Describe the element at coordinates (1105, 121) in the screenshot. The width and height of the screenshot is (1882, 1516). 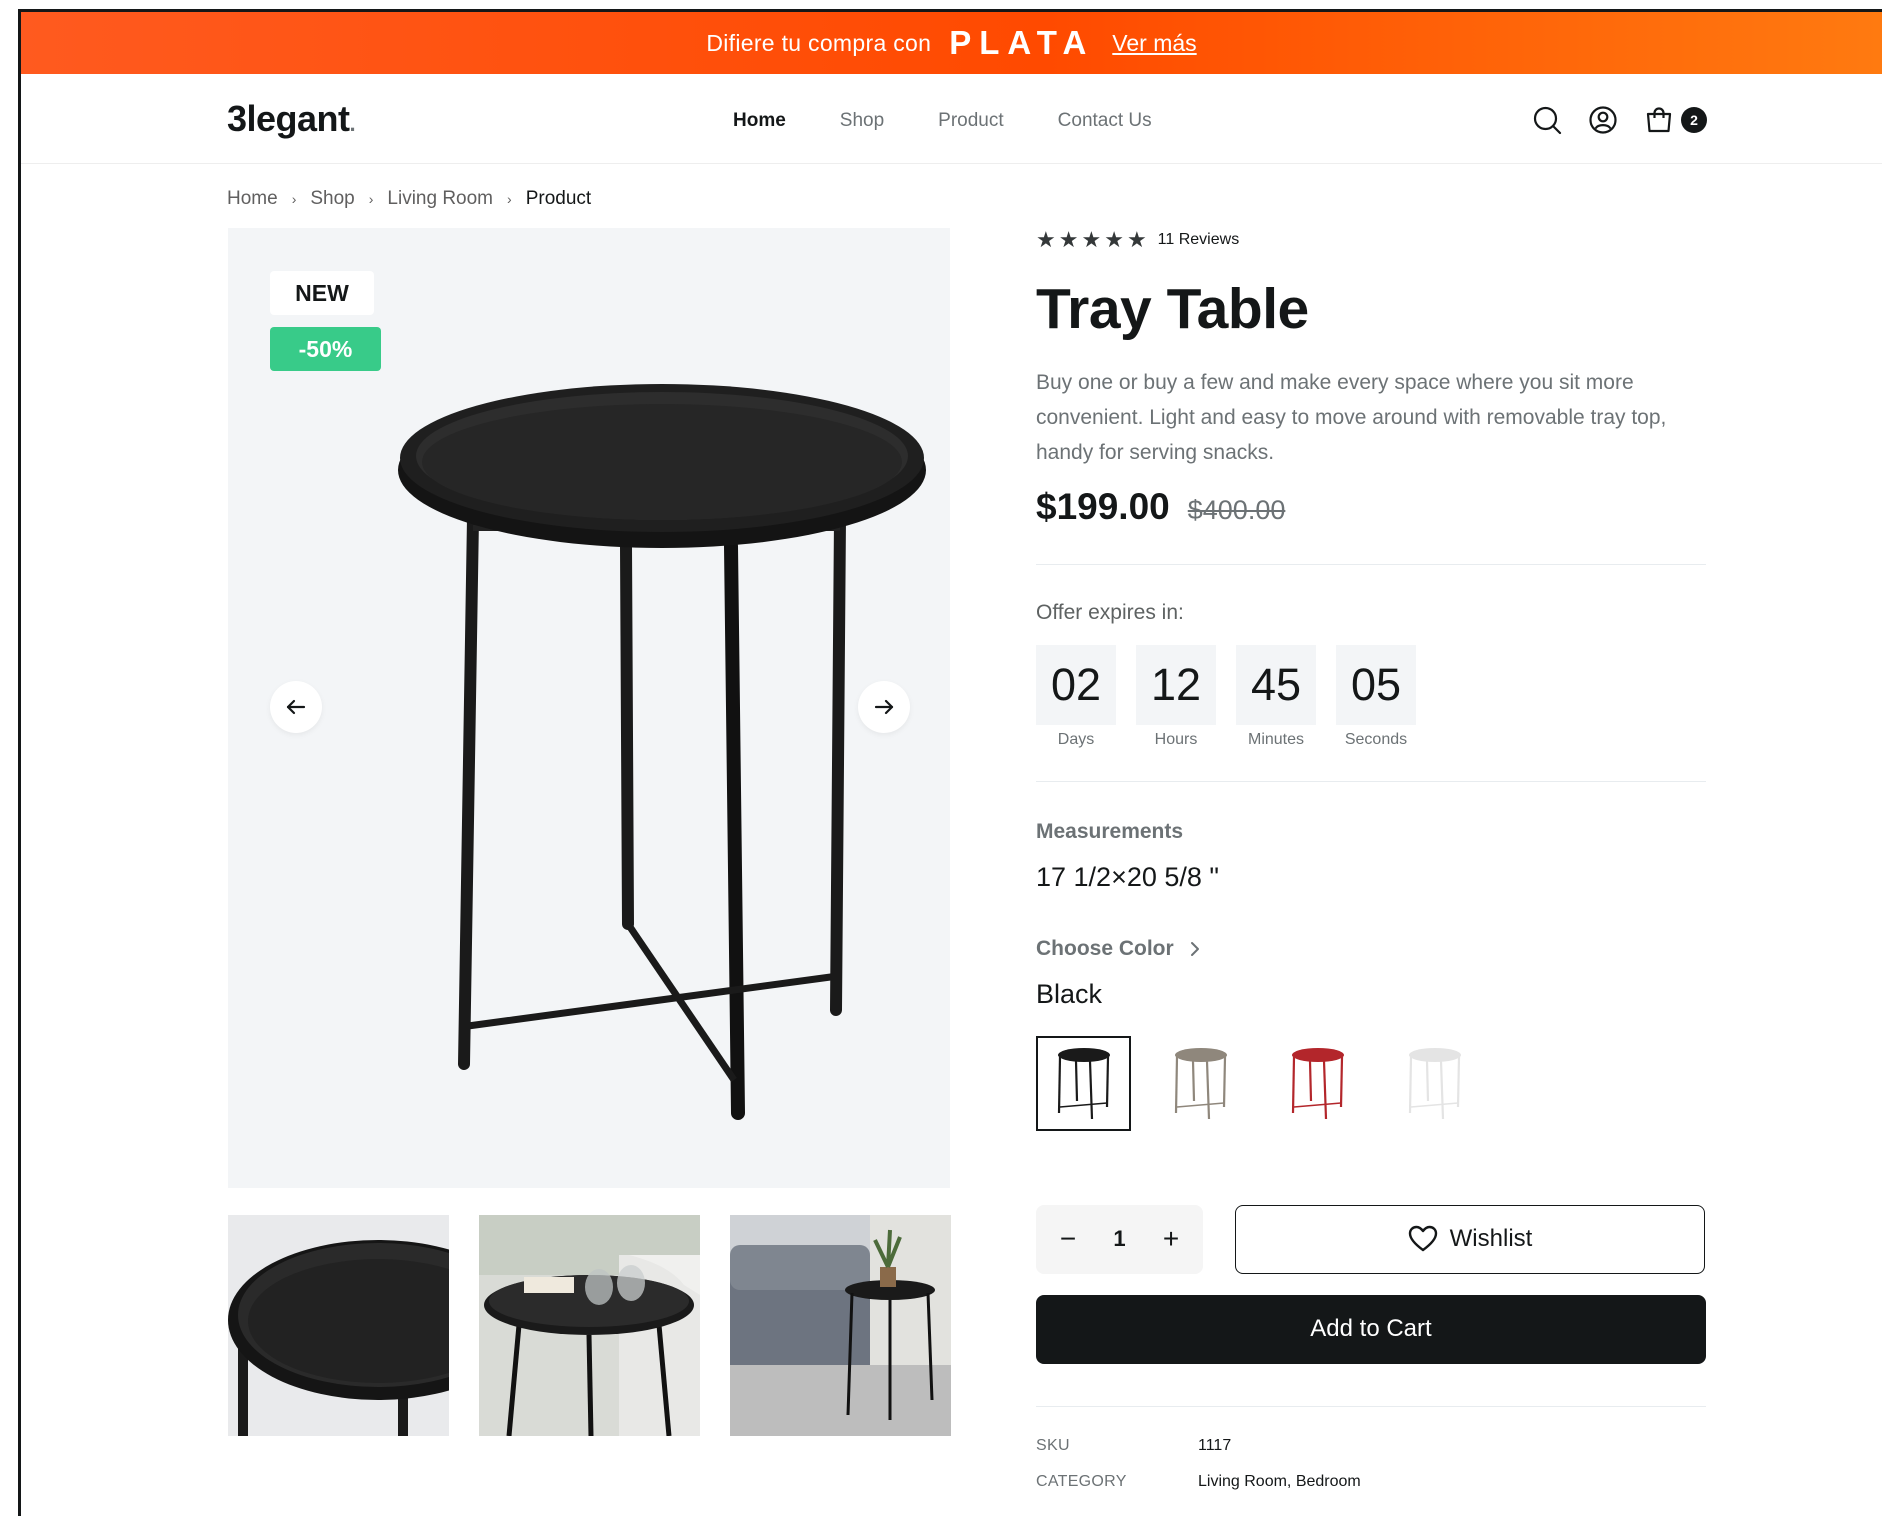
I see `nav-link-contact-us: Contact Us` at that location.